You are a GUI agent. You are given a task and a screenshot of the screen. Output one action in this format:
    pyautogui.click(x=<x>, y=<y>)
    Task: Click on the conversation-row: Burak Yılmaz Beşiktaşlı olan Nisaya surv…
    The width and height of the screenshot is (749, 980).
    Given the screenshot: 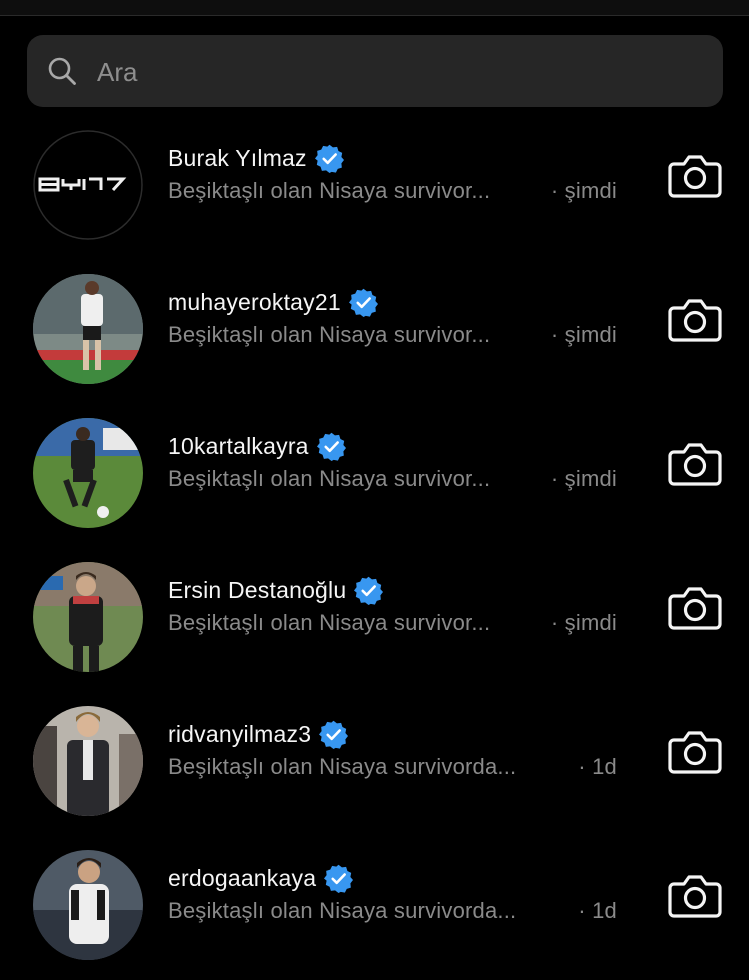 What is the action you would take?
    pyautogui.click(x=374, y=185)
    